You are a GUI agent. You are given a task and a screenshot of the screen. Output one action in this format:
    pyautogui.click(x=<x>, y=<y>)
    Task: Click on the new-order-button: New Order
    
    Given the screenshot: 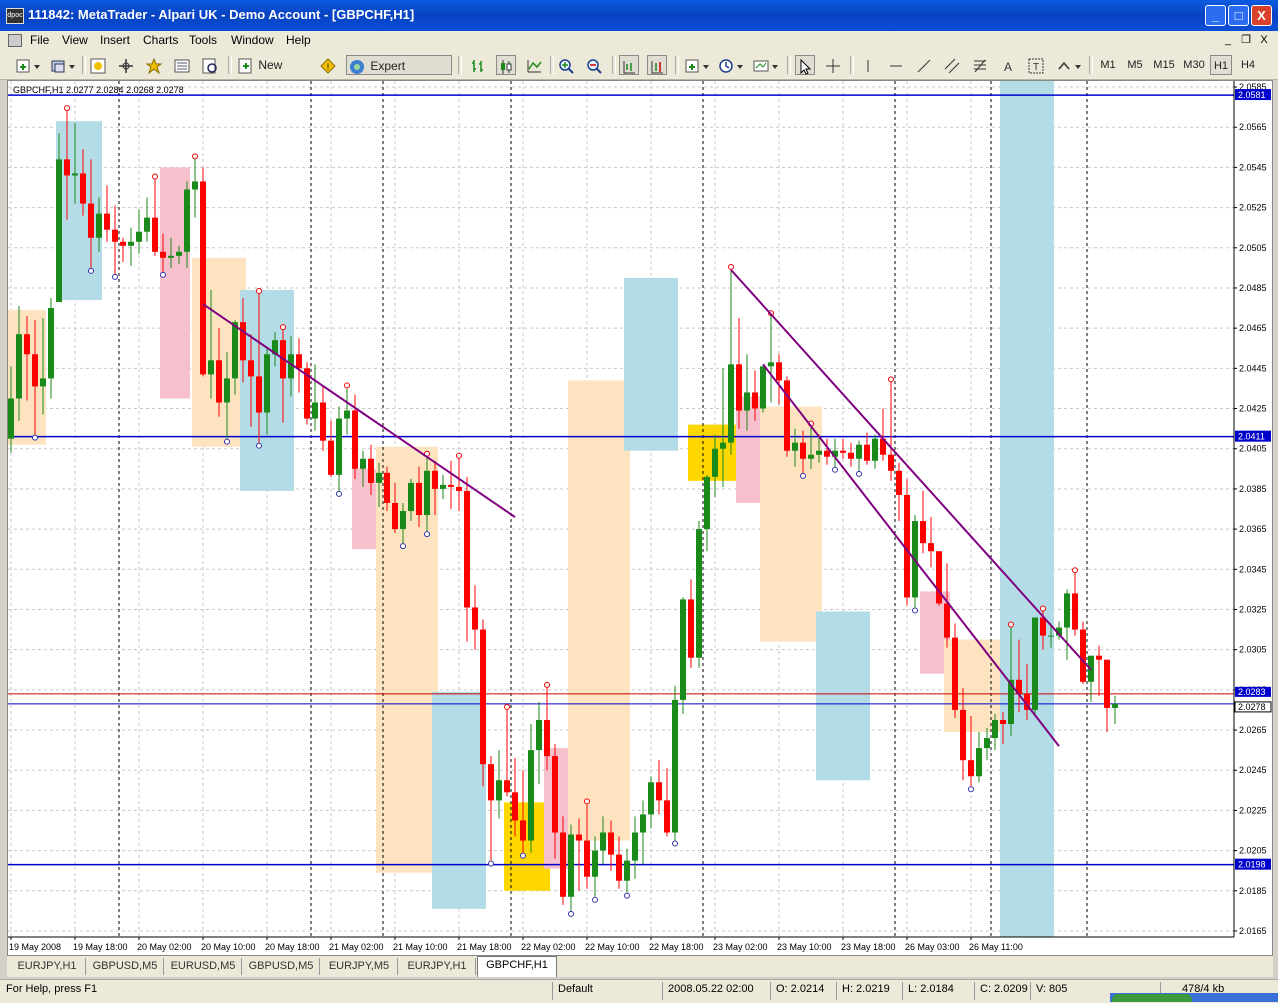 What is the action you would take?
    pyautogui.click(x=275, y=73)
    